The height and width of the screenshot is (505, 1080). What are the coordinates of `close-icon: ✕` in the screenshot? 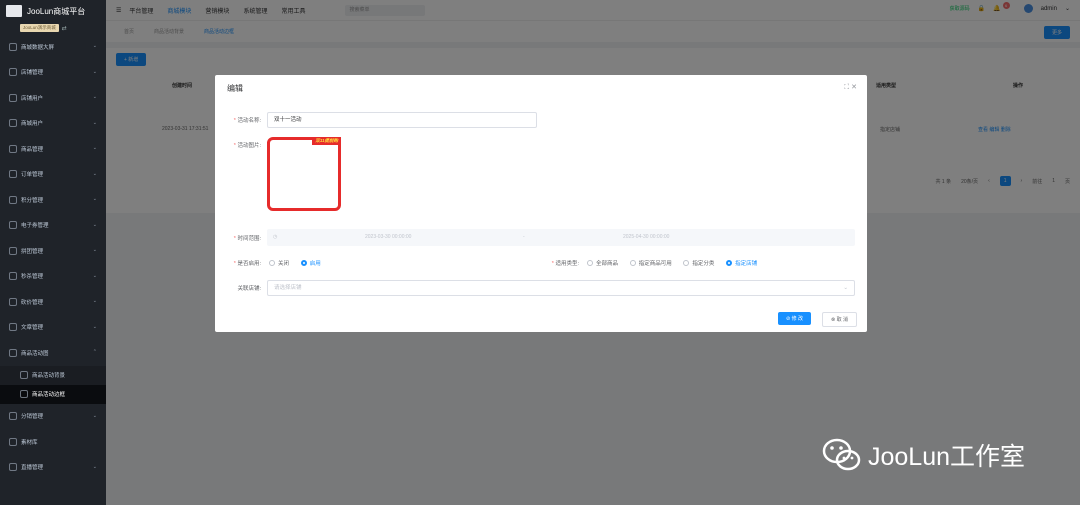 It's located at (854, 87).